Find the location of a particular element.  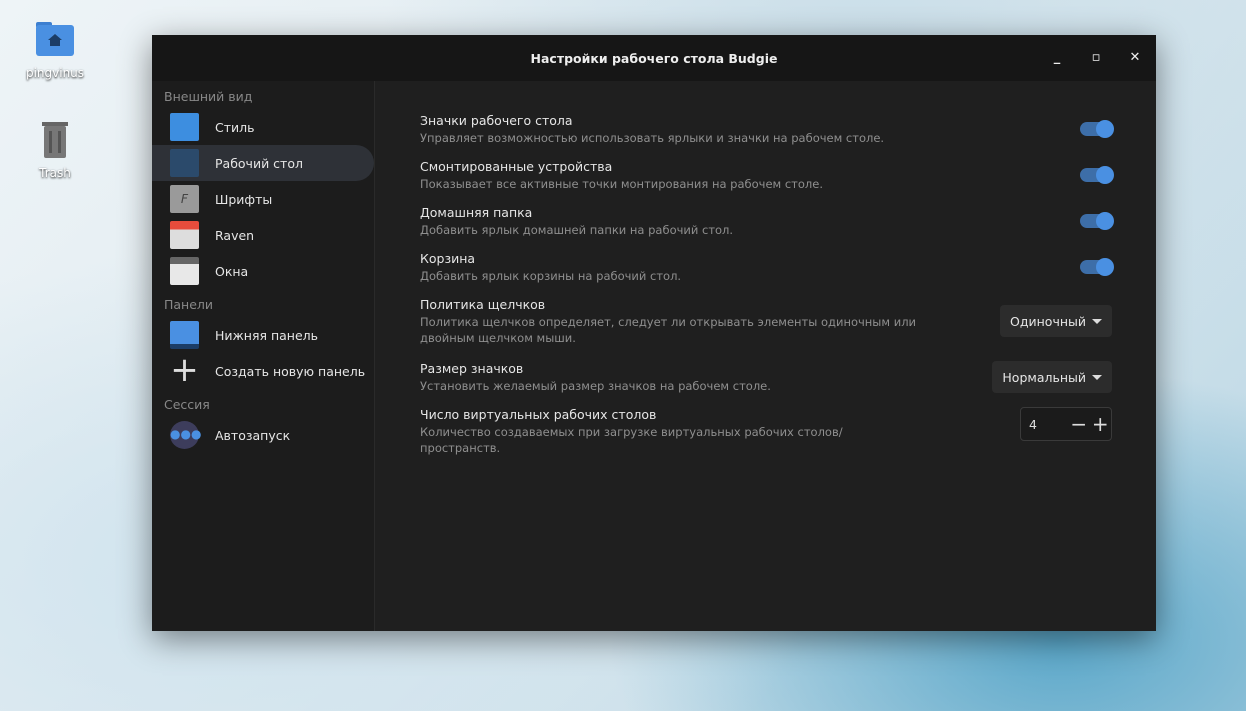

spin-value: 4 is located at coordinates (1048, 424).